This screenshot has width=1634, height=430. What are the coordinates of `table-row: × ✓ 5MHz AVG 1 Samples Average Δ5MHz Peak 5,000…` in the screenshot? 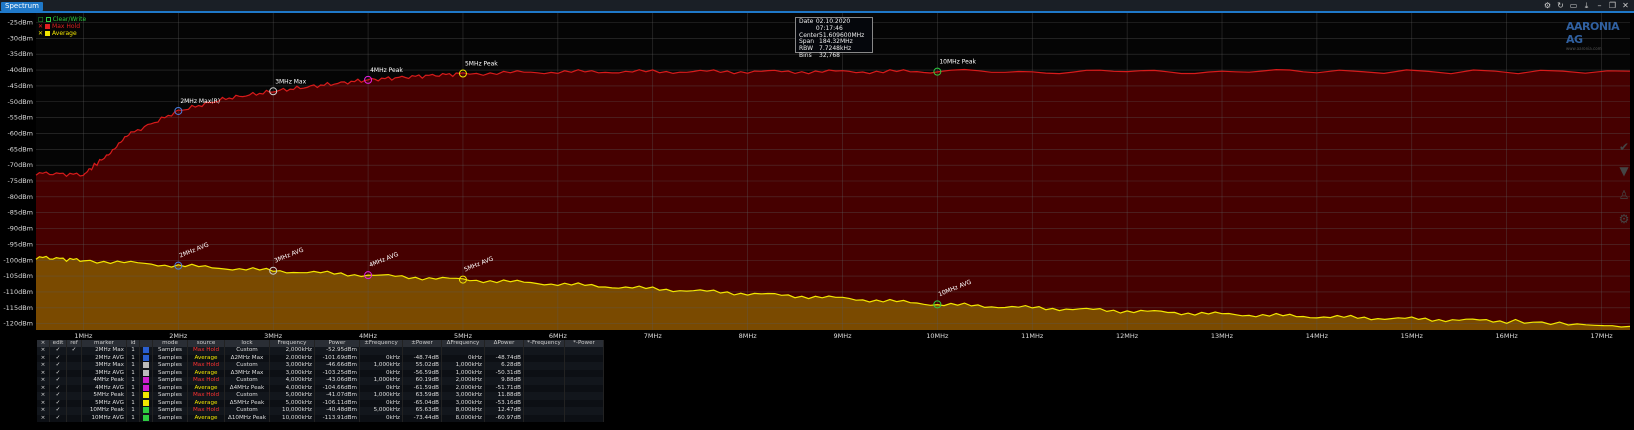 It's located at (320, 403).